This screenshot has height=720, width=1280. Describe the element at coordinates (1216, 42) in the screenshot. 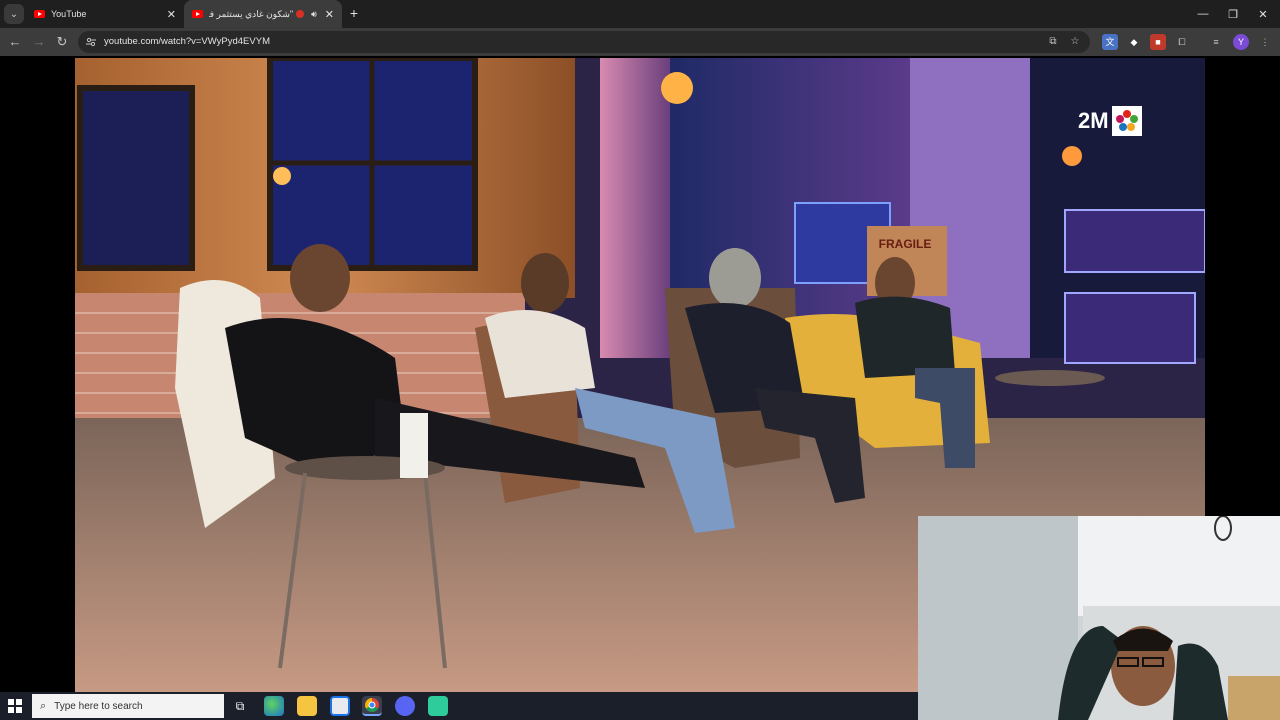

I see `reading-list-icon: ≡` at that location.